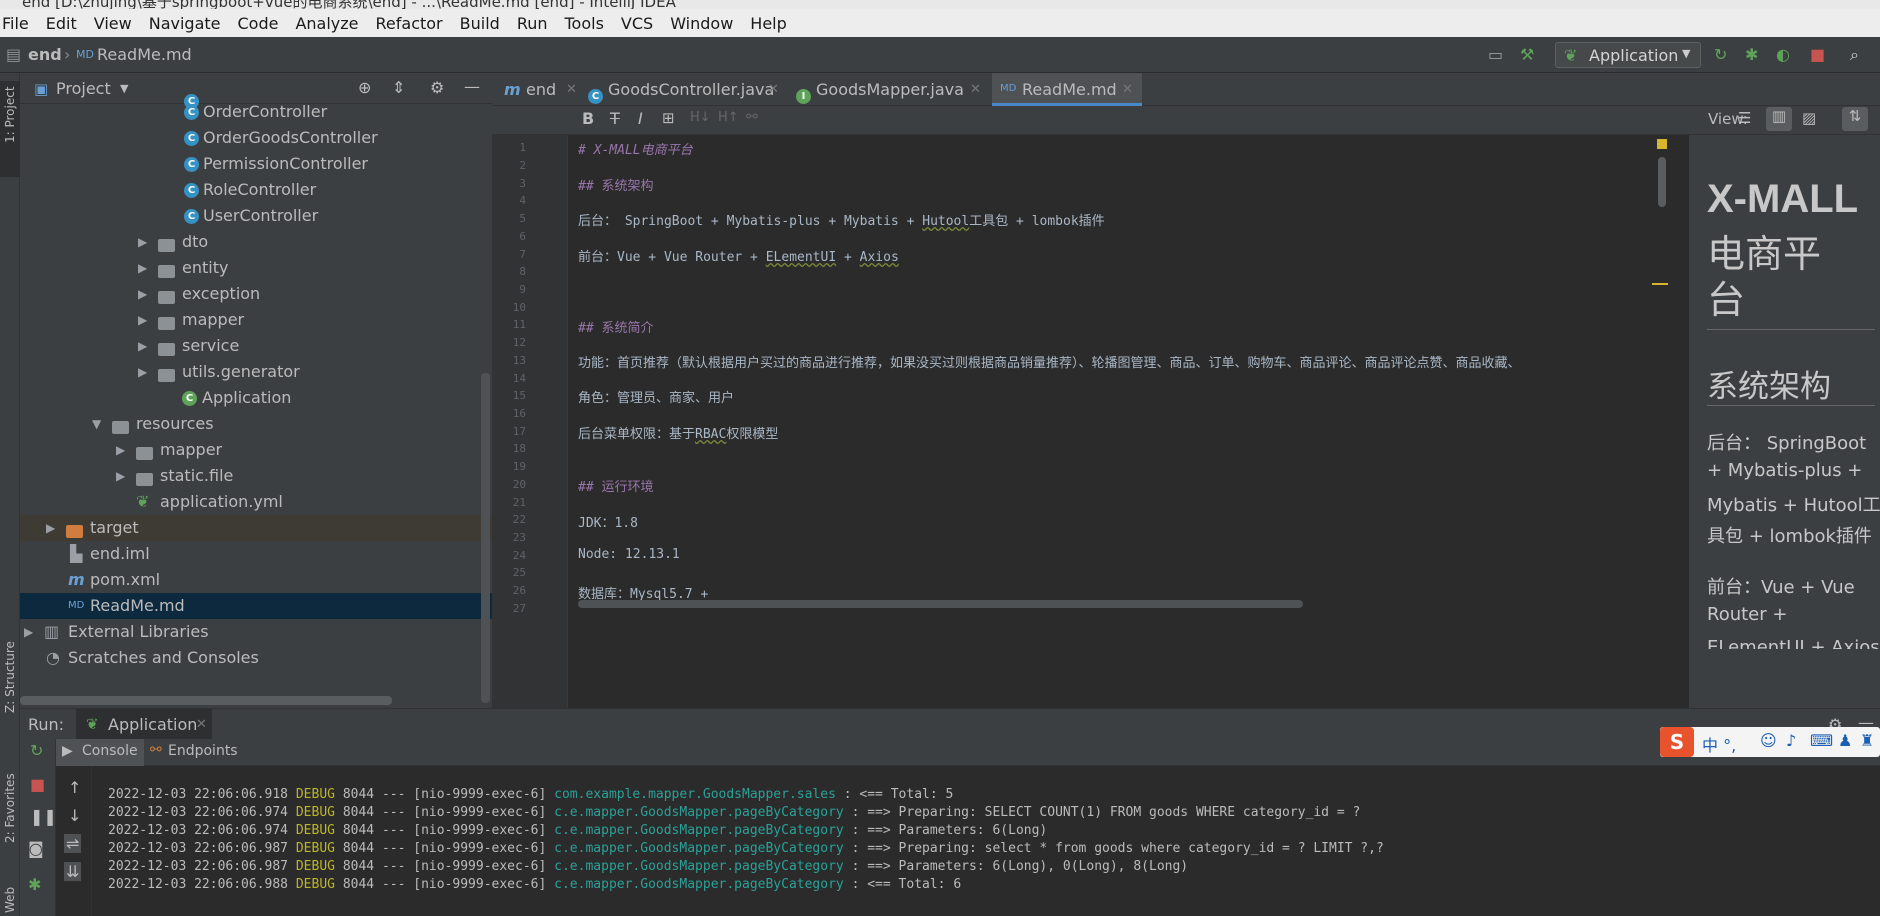  Describe the element at coordinates (326, 23) in the screenshot. I see `menu-analyze: Analyze` at that location.